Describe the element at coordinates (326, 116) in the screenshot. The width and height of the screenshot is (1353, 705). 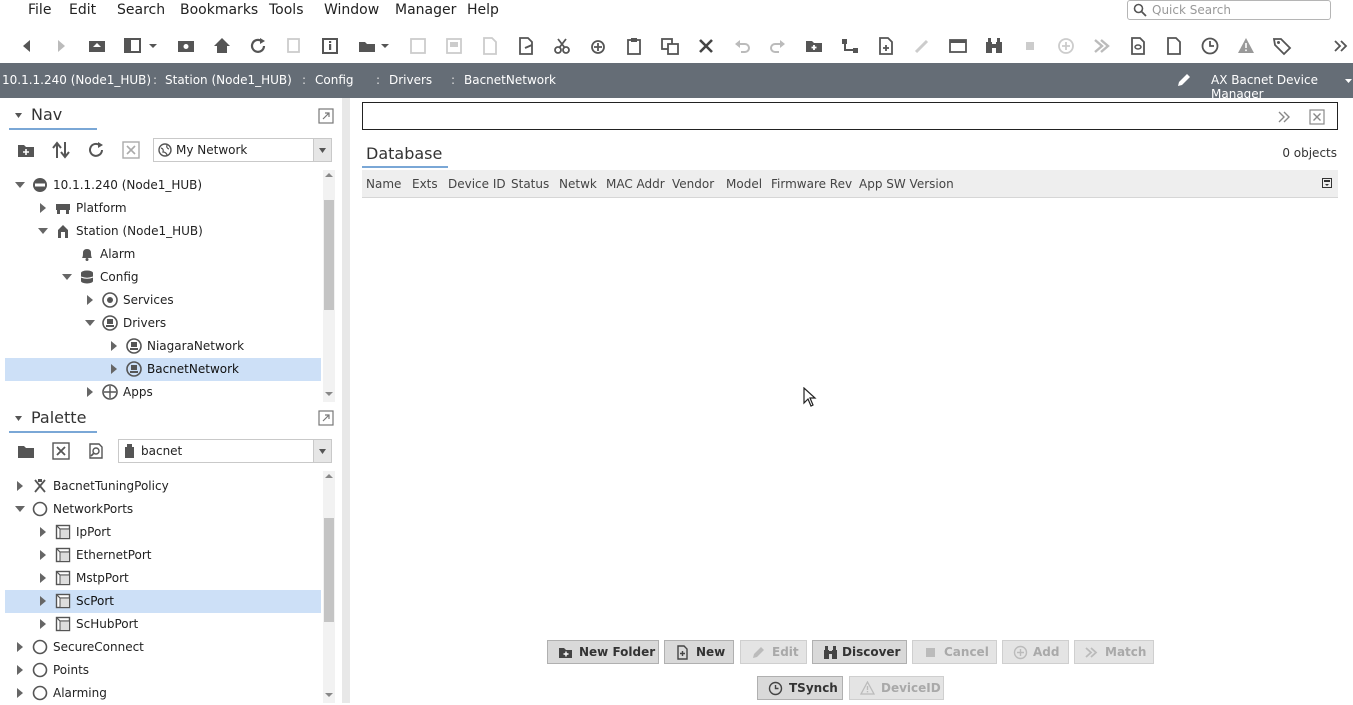
I see `maximize-icon` at that location.